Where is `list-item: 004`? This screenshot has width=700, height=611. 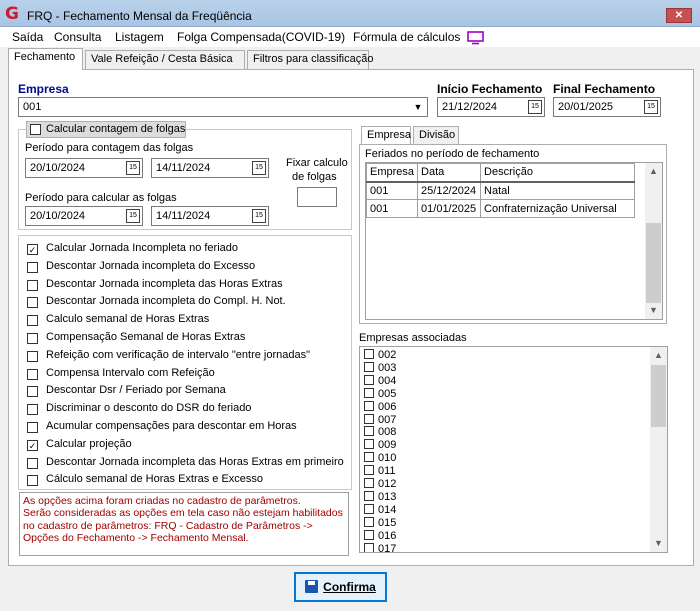
list-item: 004 is located at coordinates (380, 381).